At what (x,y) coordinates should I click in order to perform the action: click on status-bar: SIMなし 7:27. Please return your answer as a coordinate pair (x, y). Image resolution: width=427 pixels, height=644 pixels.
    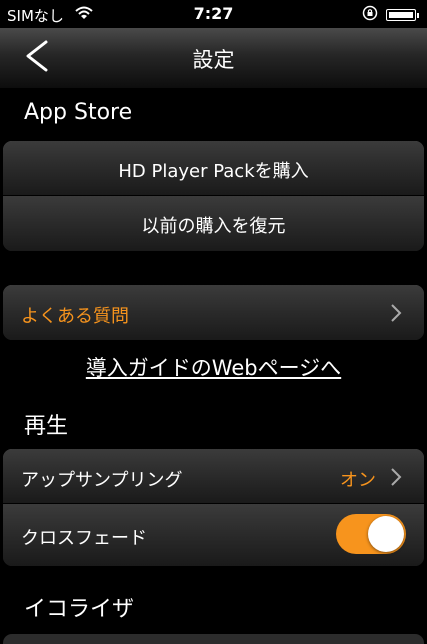
    Looking at the image, I should click on (213, 14).